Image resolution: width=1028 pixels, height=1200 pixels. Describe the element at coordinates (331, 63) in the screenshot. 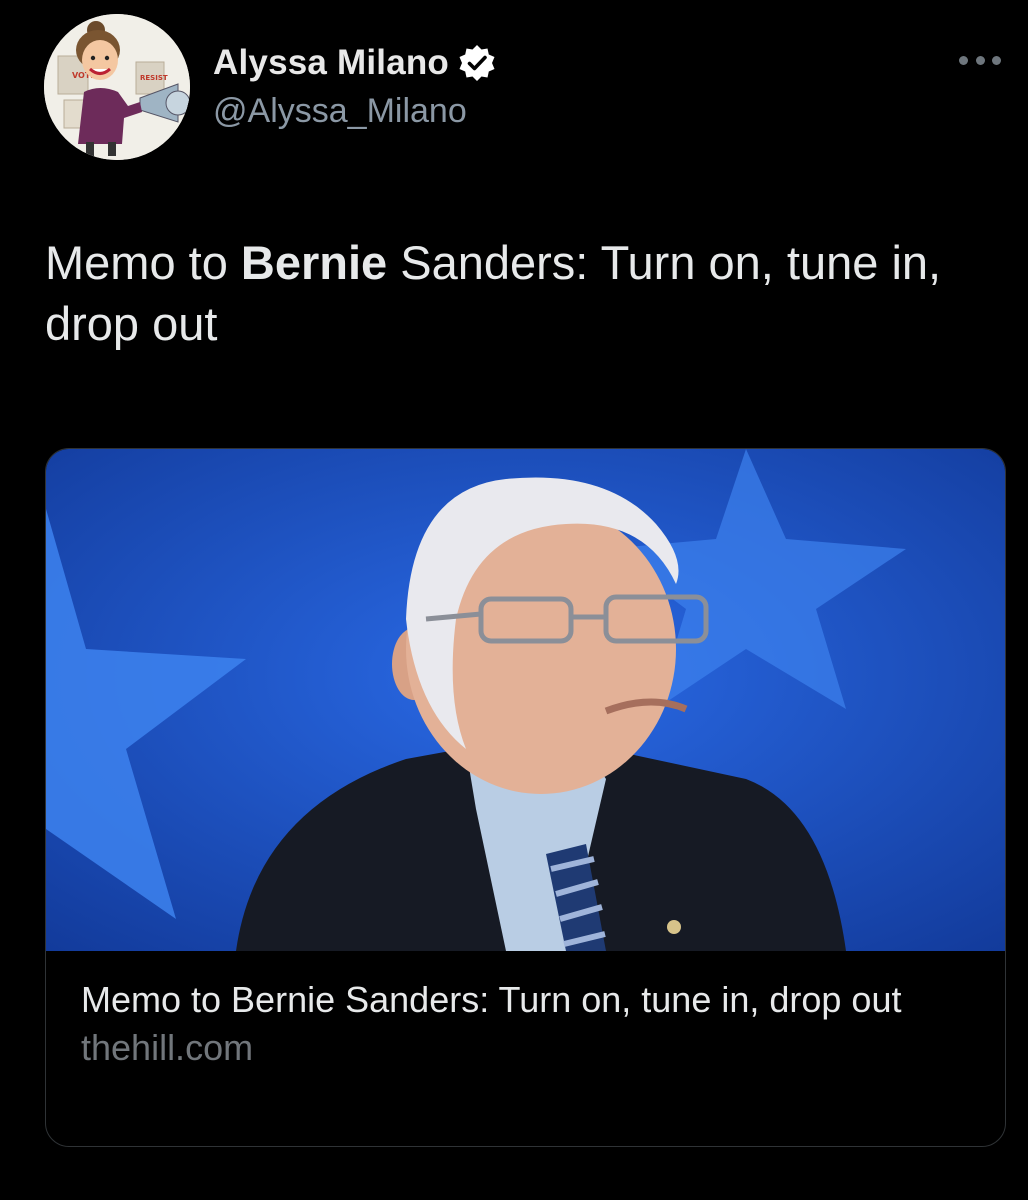

I see `author-display-name: Alyssa Milano` at that location.